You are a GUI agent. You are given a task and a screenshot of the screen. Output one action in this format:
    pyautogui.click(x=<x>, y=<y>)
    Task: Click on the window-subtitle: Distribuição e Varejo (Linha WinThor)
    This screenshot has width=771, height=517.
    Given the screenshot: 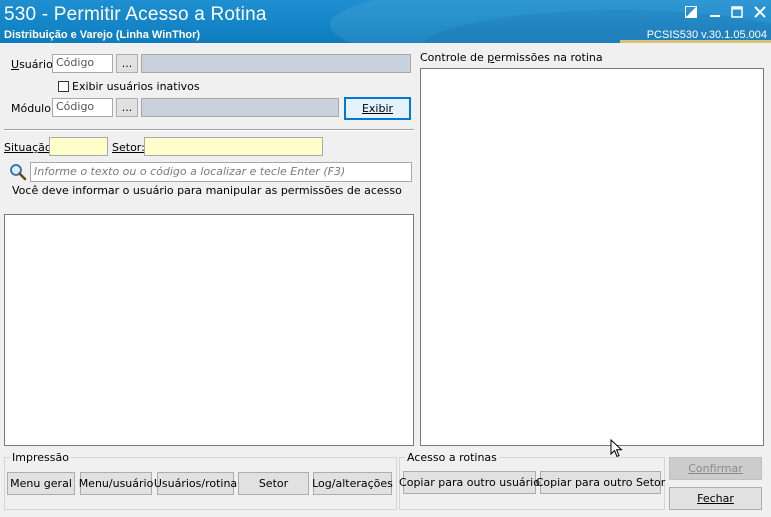 What is the action you would take?
    pyautogui.click(x=102, y=35)
    